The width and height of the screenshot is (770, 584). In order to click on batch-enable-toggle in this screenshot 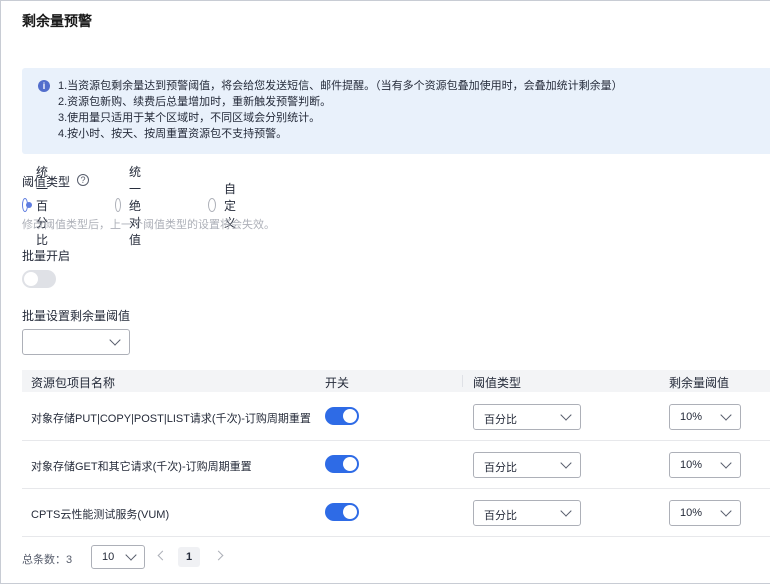, I will do `click(39, 279)`.